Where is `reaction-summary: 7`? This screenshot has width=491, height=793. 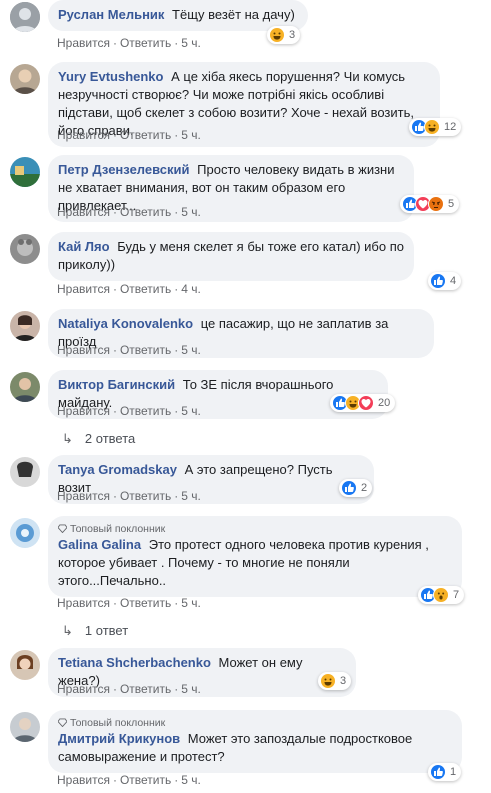
reaction-summary: 7 is located at coordinates (441, 595).